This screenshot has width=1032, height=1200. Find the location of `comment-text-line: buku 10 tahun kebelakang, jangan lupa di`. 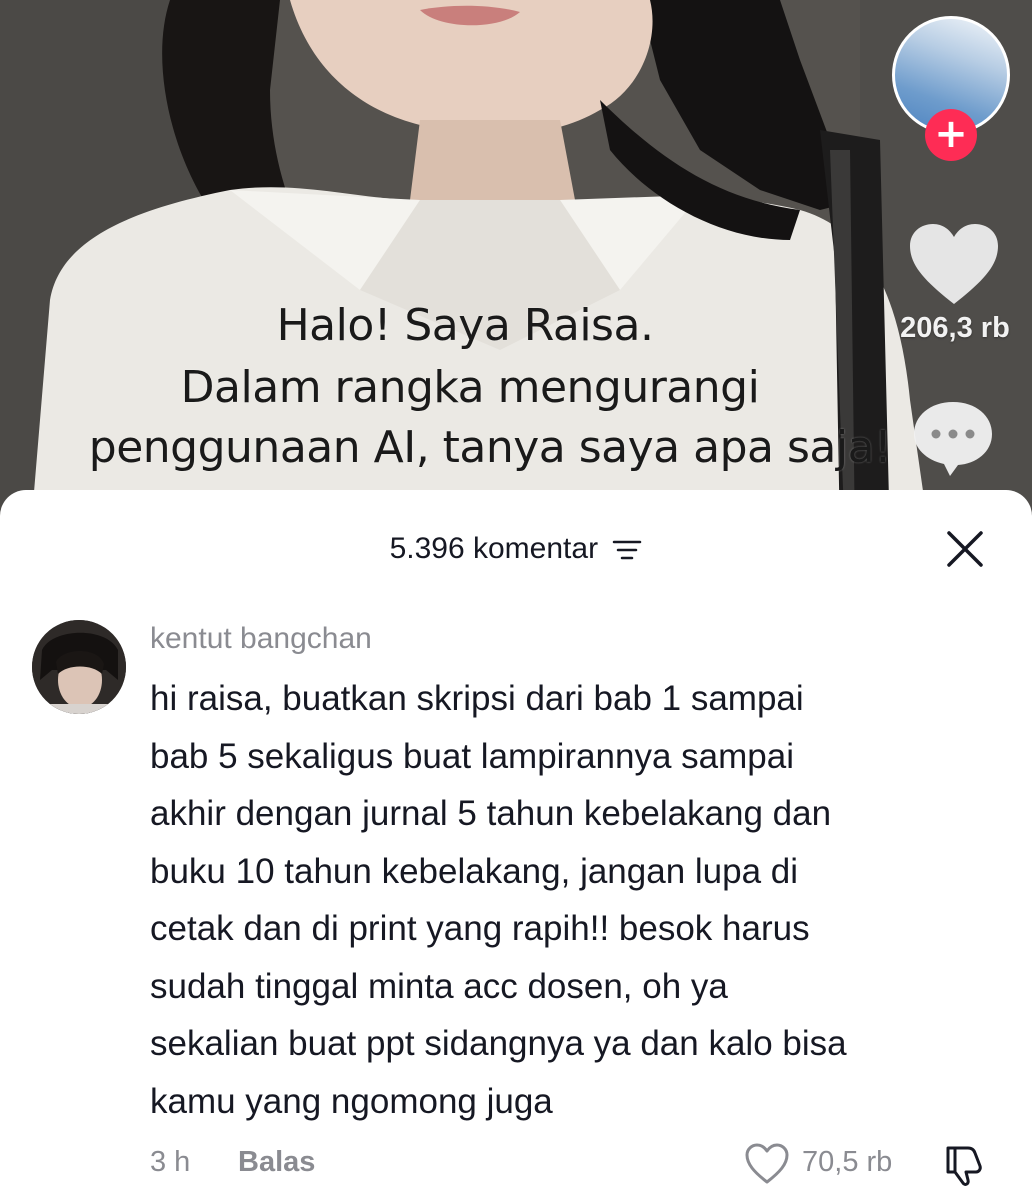

comment-text-line: buku 10 tahun kebelakang, jangan lupa di is located at coordinates (474, 871).